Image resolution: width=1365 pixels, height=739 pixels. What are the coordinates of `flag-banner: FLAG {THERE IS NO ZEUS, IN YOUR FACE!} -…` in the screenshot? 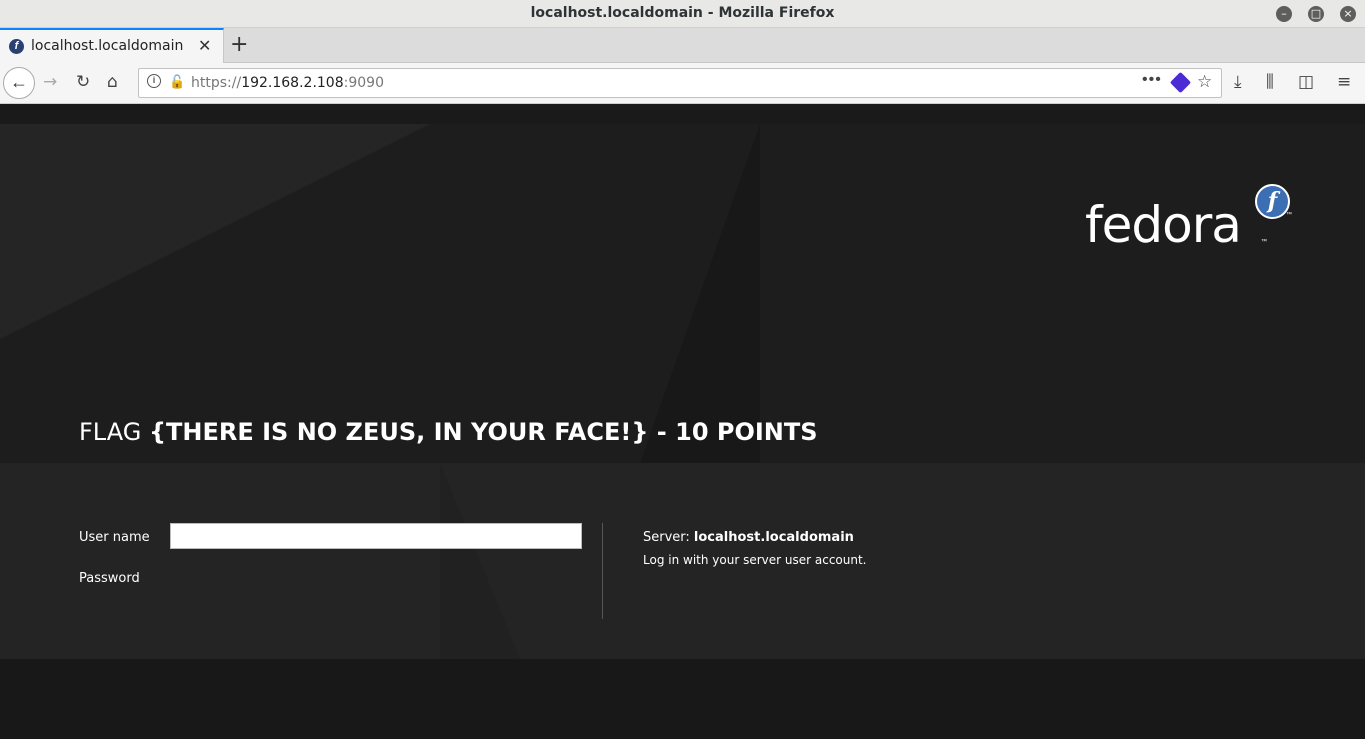 It's located at (448, 432).